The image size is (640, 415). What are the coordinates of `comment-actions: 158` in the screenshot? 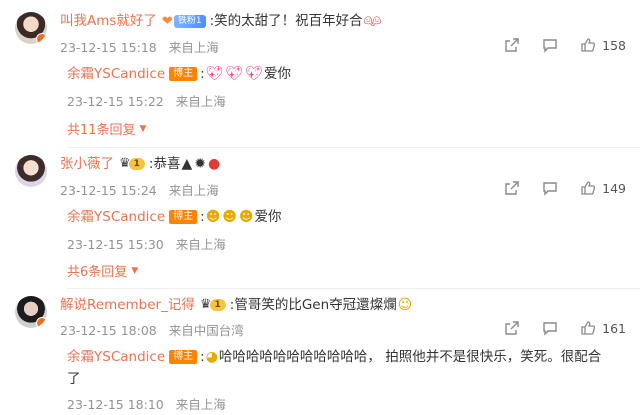 It's located at (565, 45).